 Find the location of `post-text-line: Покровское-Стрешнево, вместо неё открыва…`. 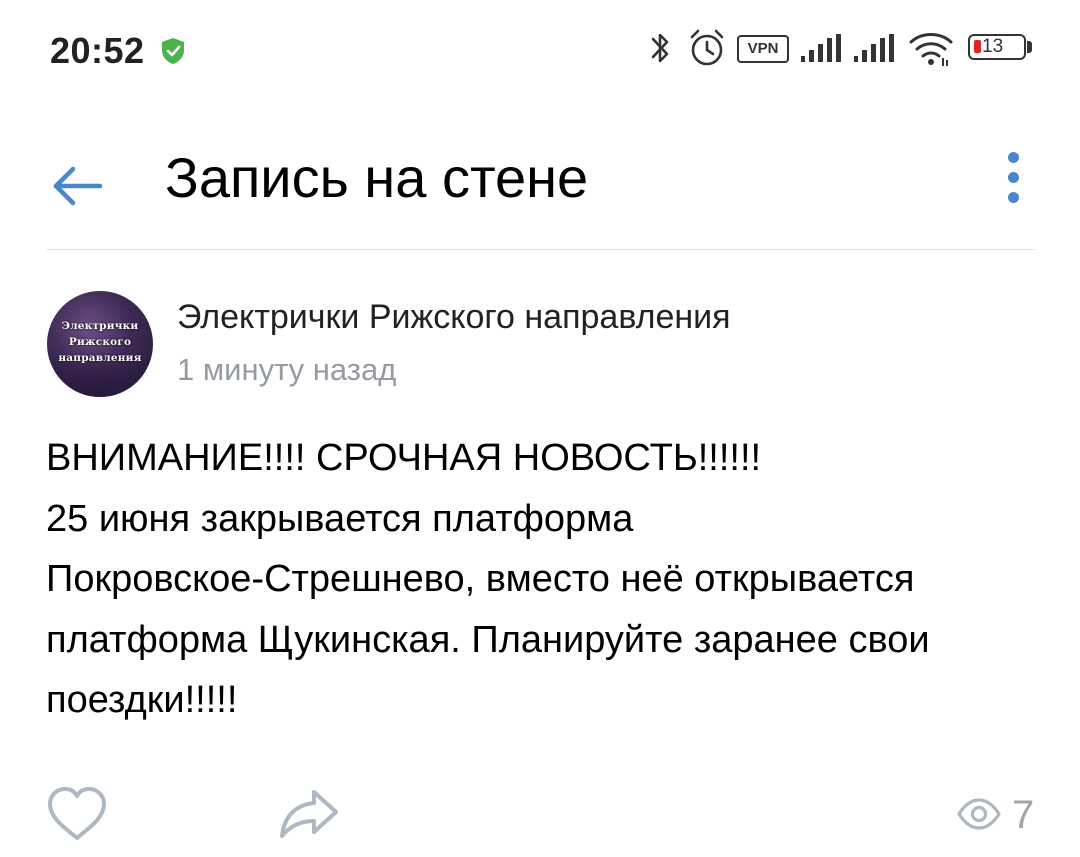

post-text-line: Покровское-Стрешнево, вместо неё открыва… is located at coordinates (480, 579).